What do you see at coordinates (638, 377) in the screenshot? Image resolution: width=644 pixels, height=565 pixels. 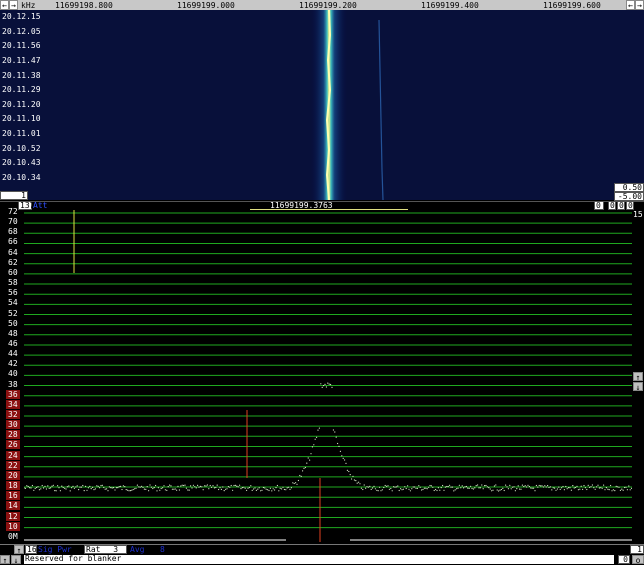 I see `scroll-up-button: ↑` at bounding box center [638, 377].